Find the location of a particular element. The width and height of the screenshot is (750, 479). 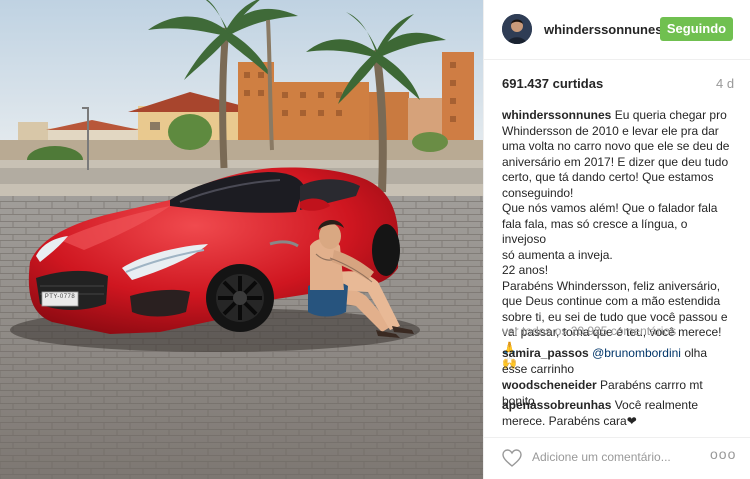

avatar is located at coordinates (517, 29).